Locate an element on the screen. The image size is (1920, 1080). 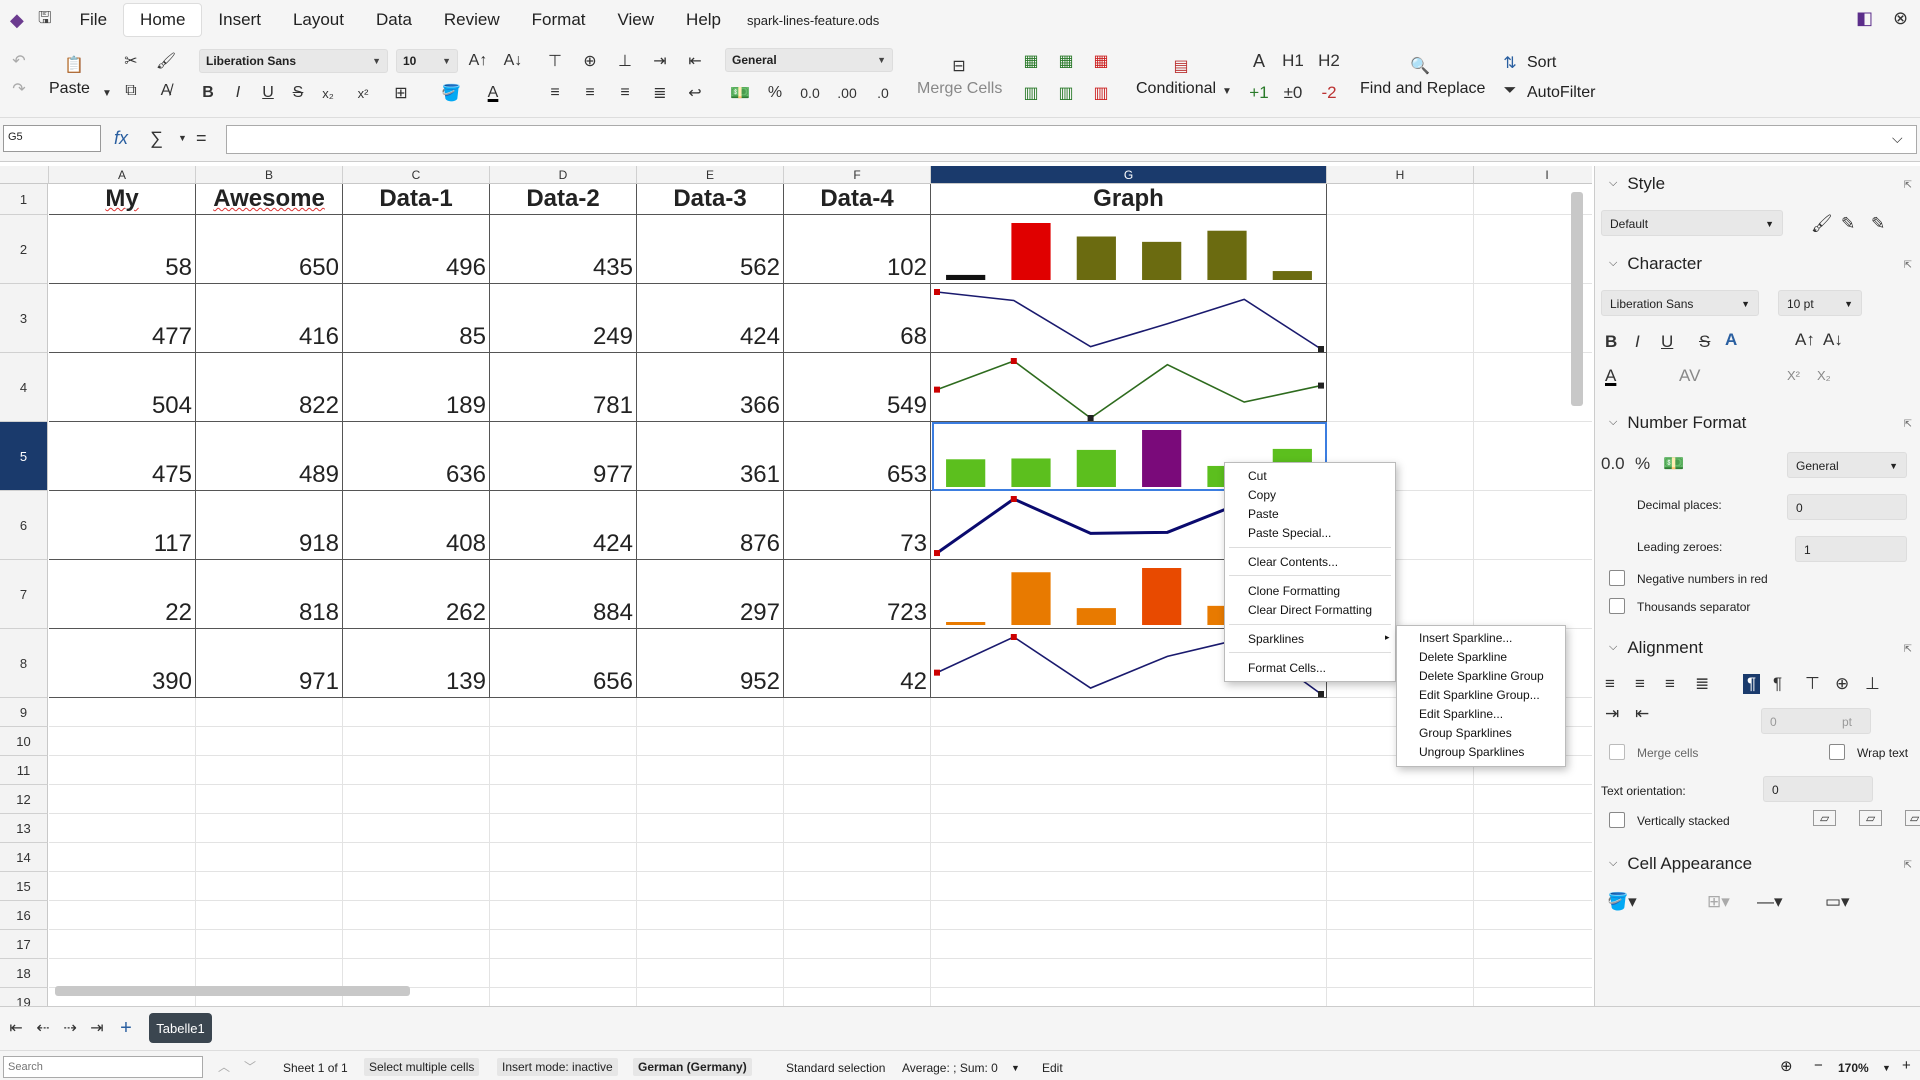
expand-formula-icon: ⌵ is located at coordinates (1897, 138).